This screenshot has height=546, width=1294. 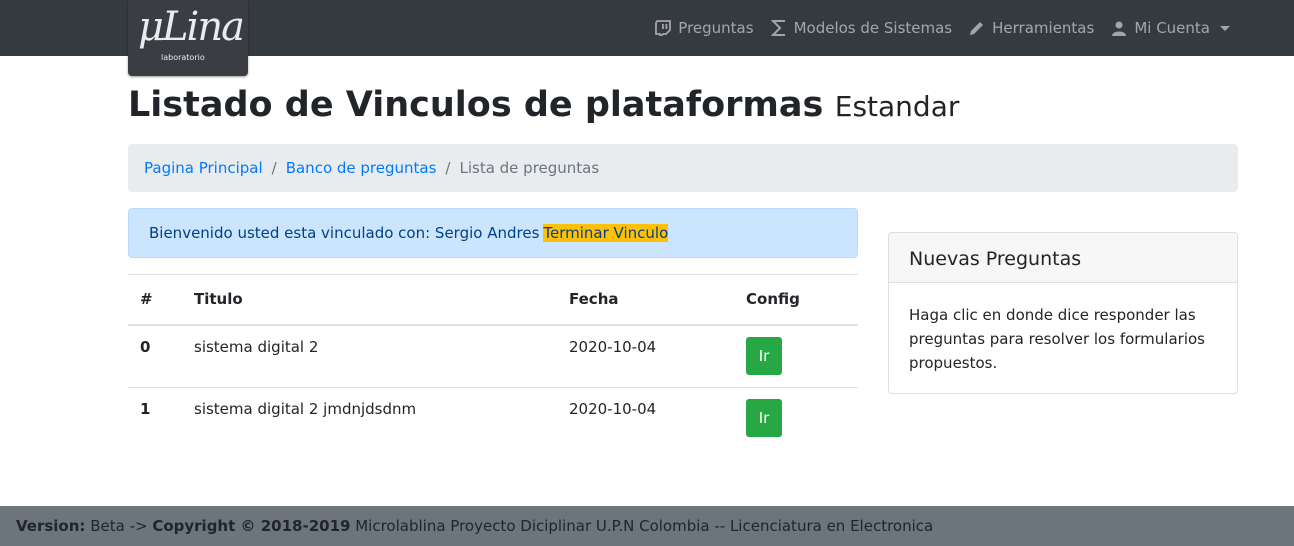 I want to click on table-header-row: # Titulo Fecha Config, so click(x=493, y=300).